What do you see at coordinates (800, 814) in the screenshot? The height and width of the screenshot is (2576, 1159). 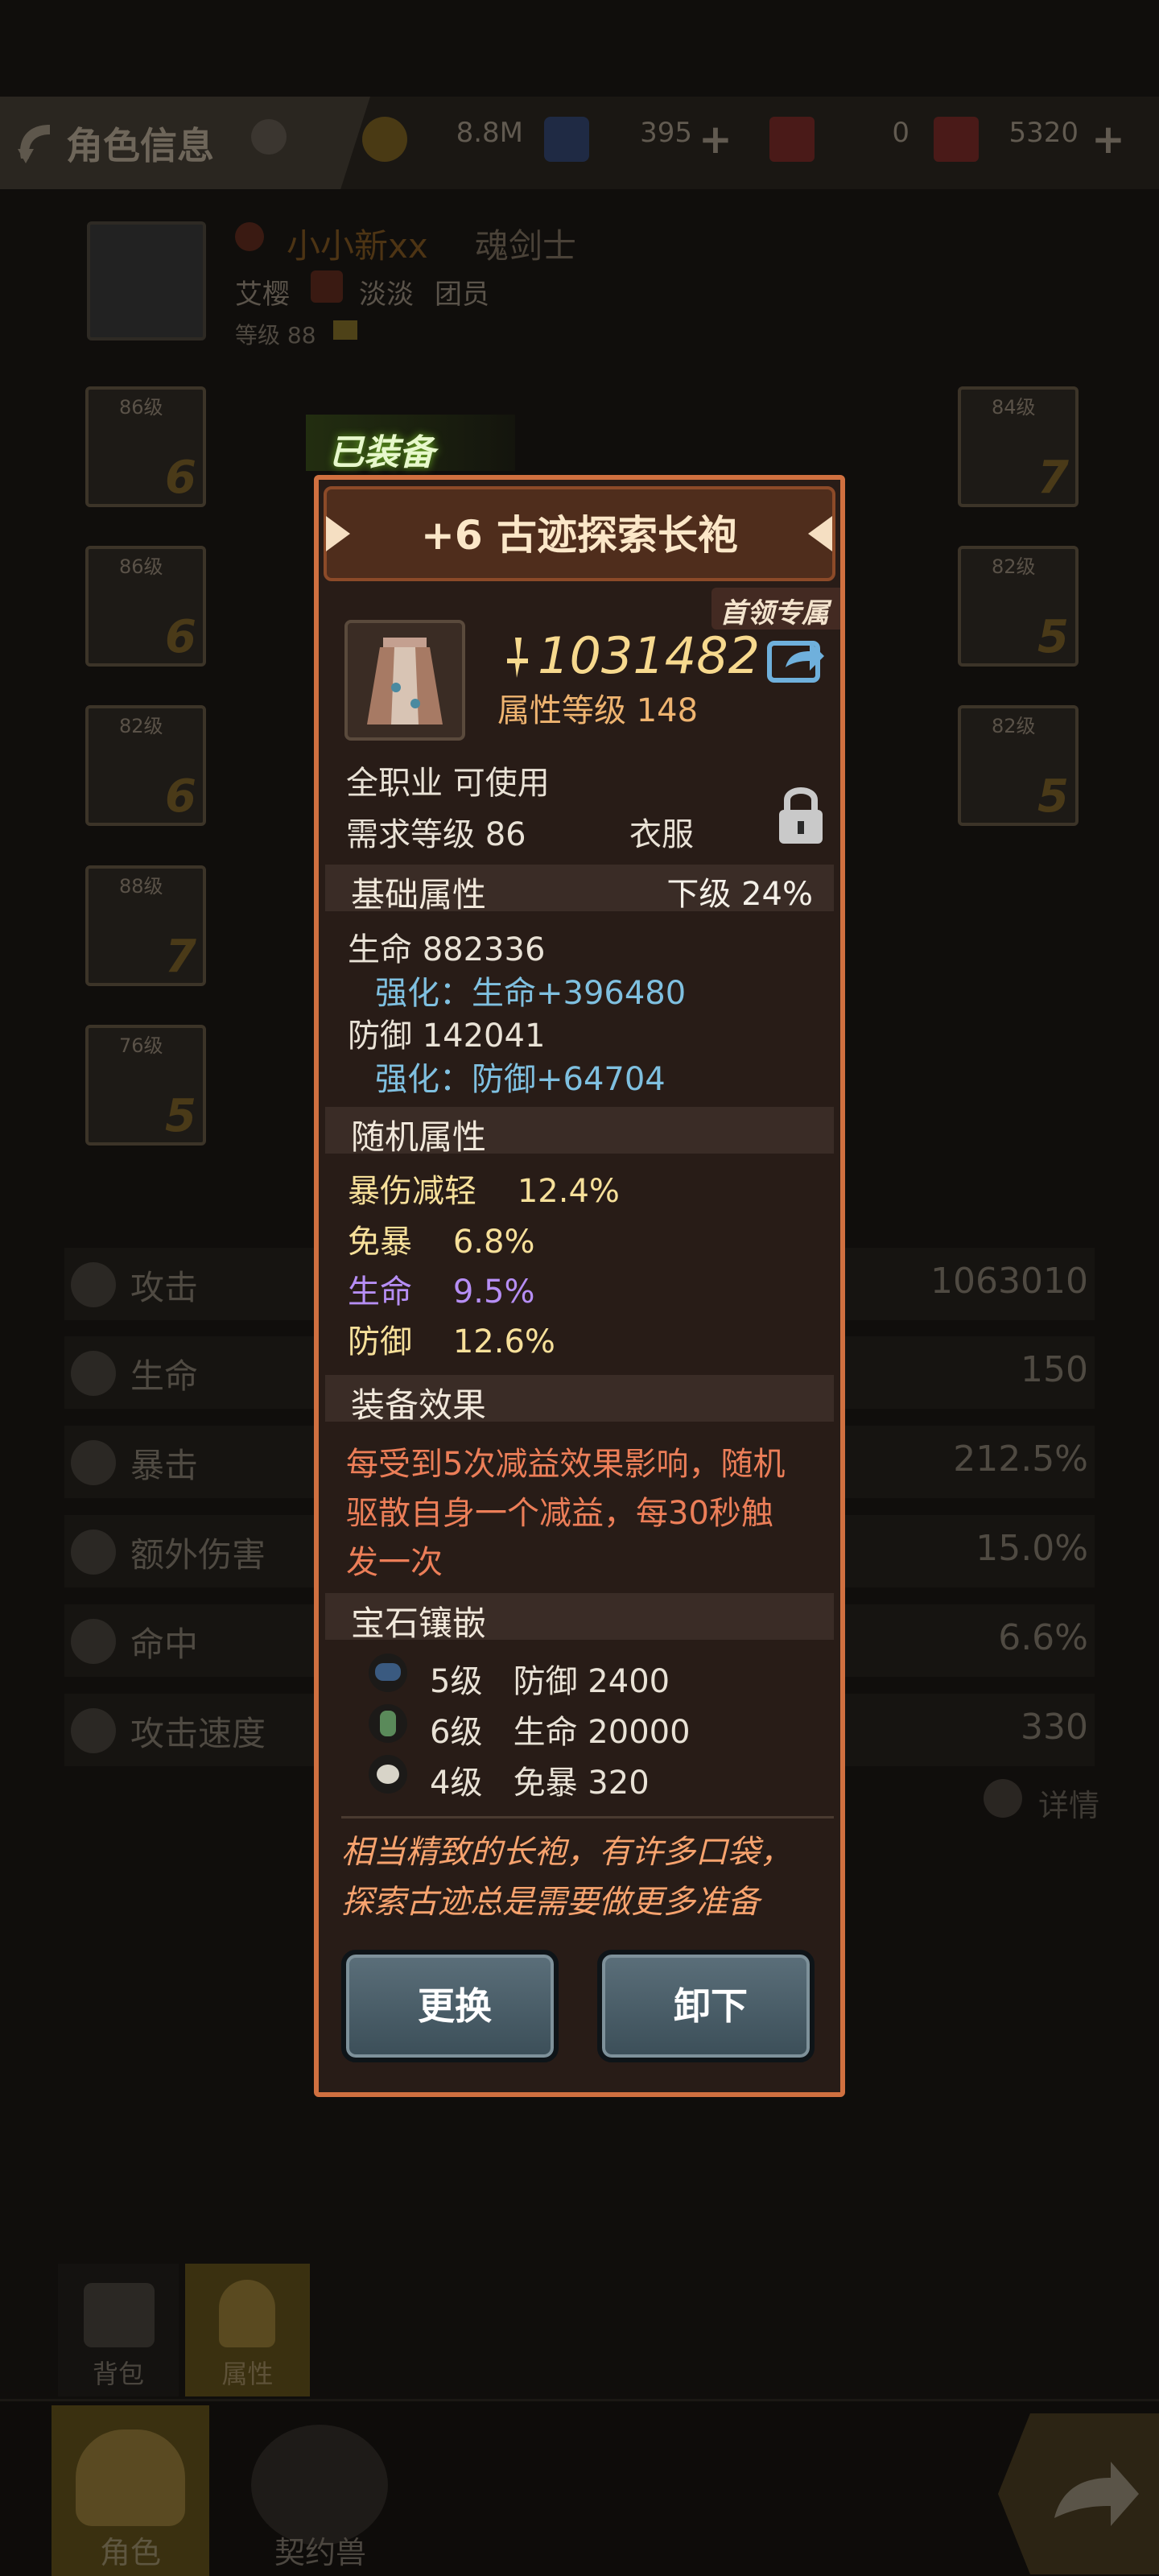 I see `lock-icon` at bounding box center [800, 814].